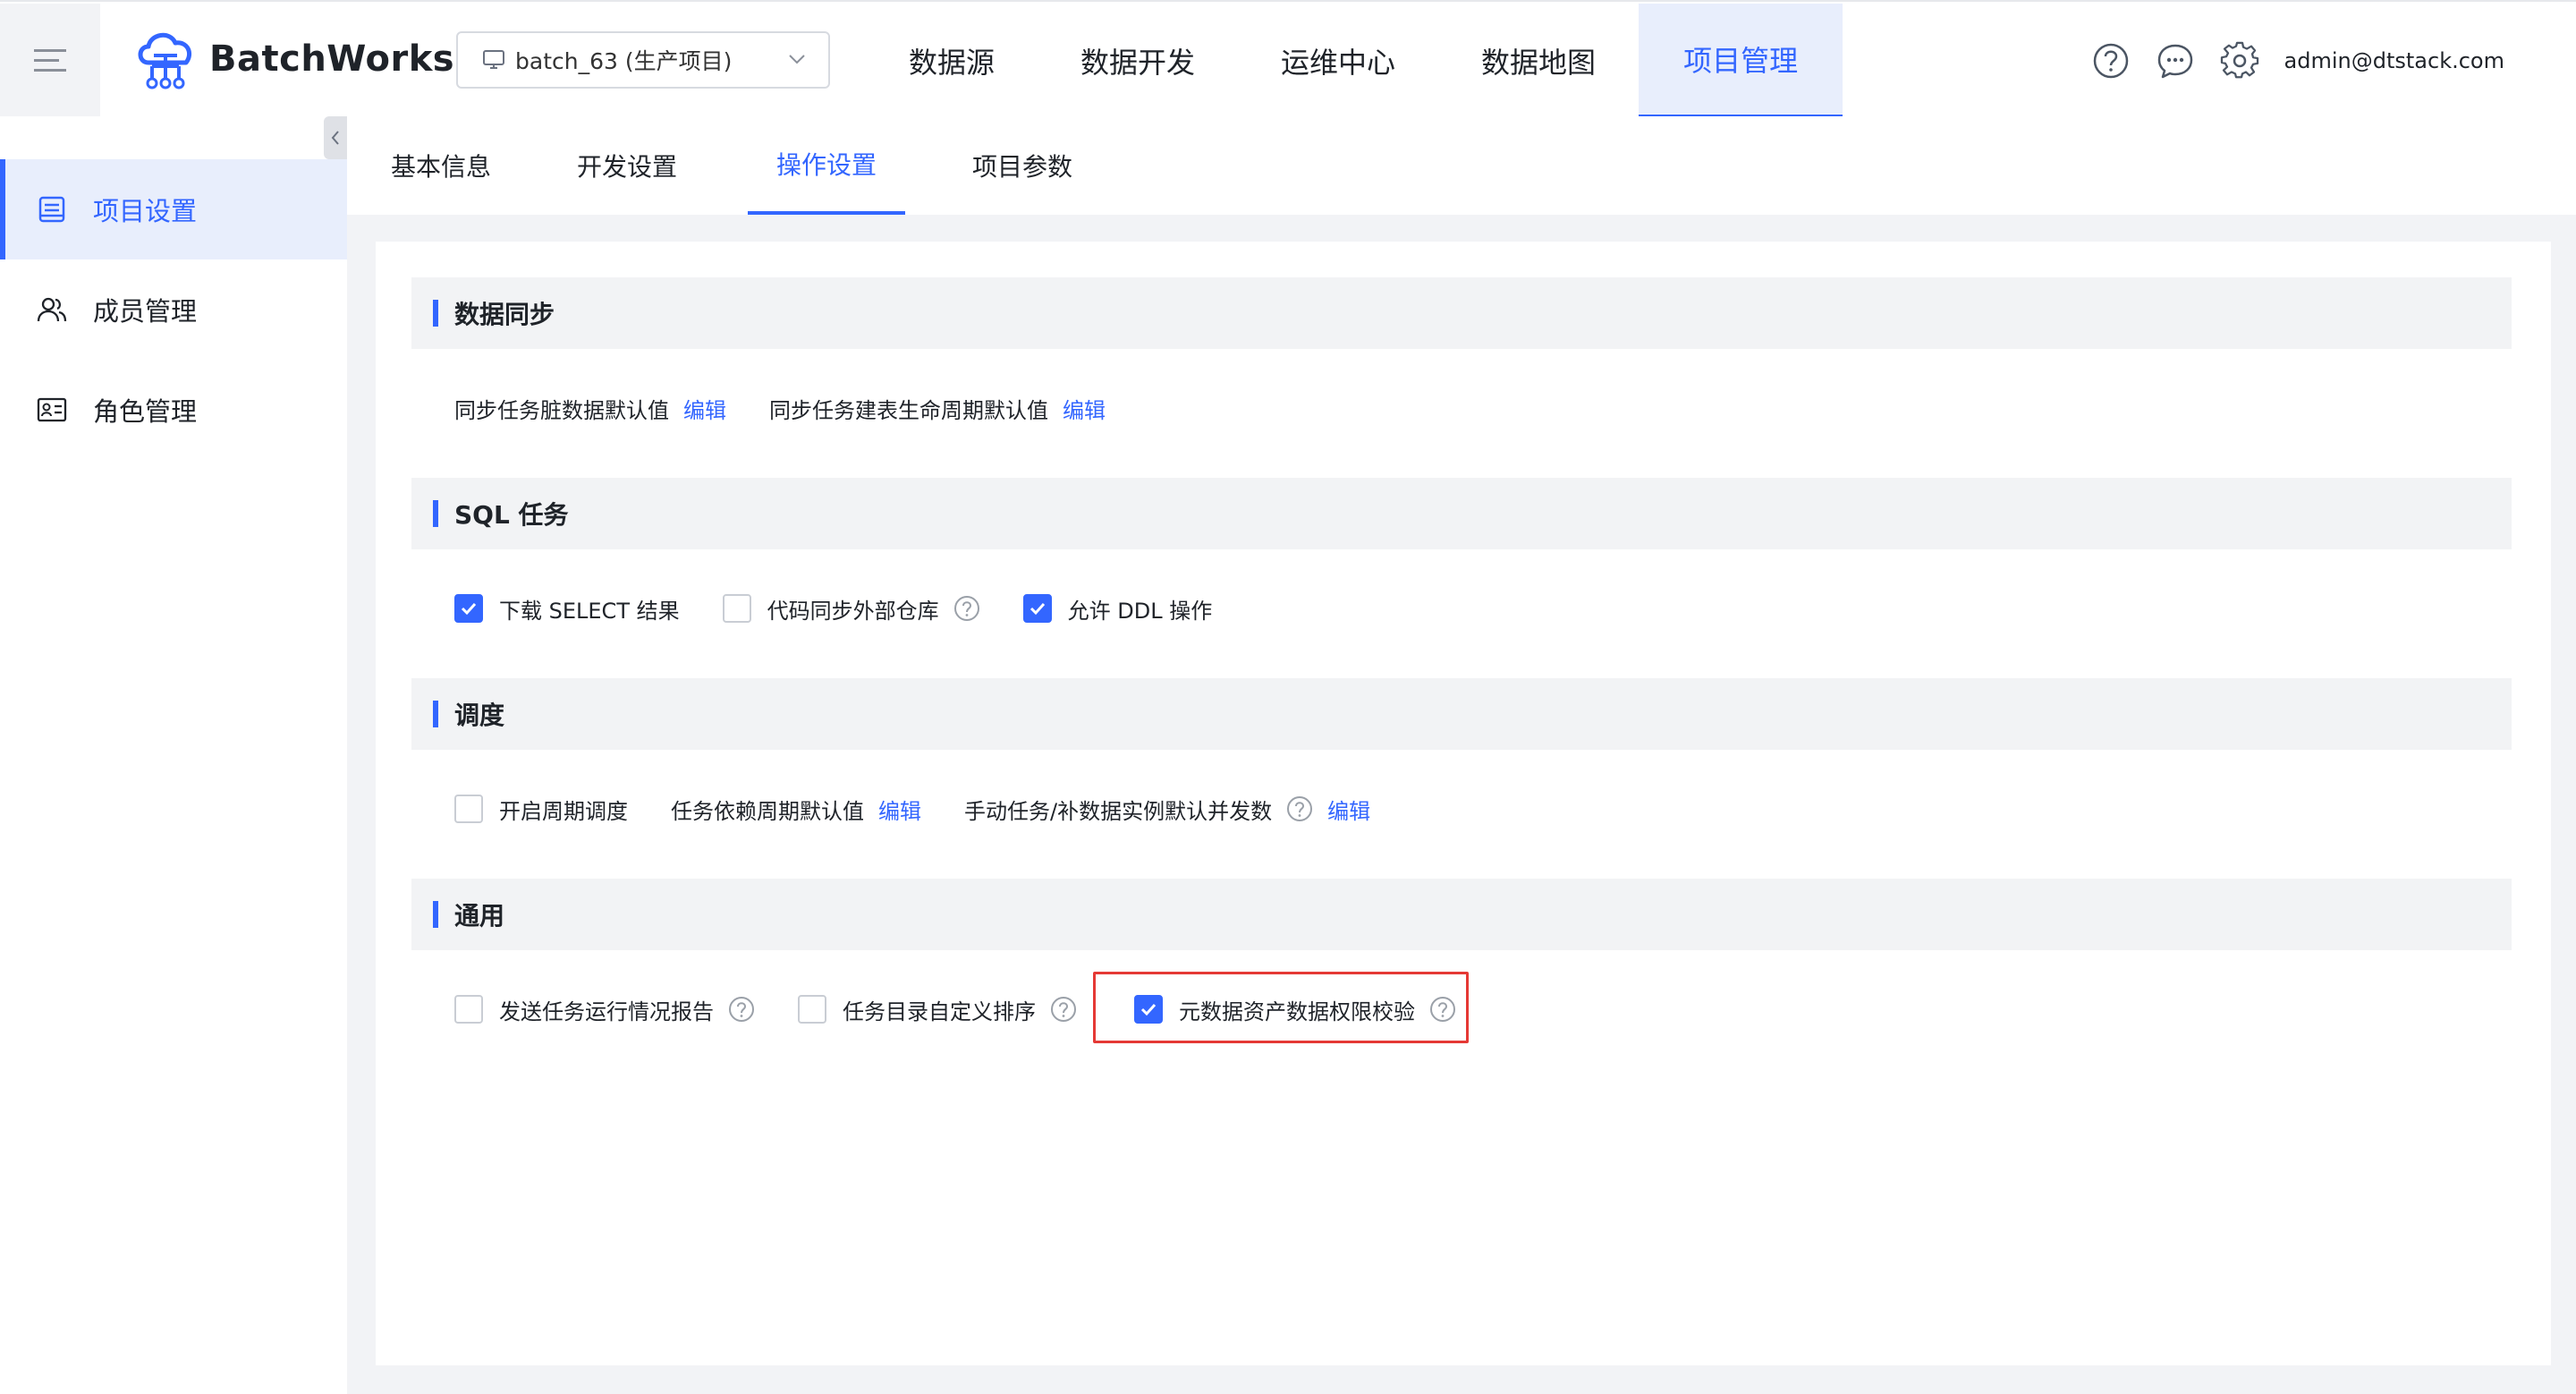 This screenshot has width=2576, height=1394. What do you see at coordinates (504, 314) in the screenshot?
I see `section-title: 数据同步` at bounding box center [504, 314].